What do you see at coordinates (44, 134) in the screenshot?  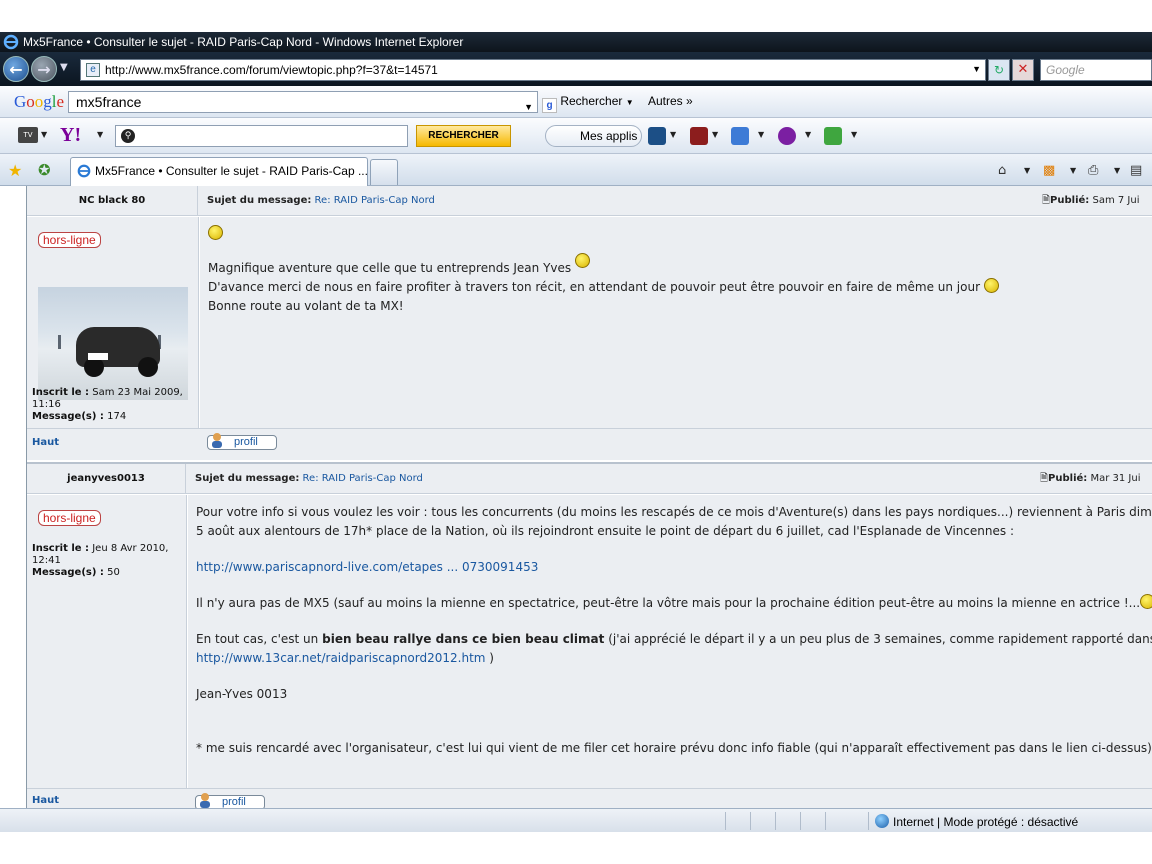 I see `tv-dropdown-icon: ▼` at bounding box center [44, 134].